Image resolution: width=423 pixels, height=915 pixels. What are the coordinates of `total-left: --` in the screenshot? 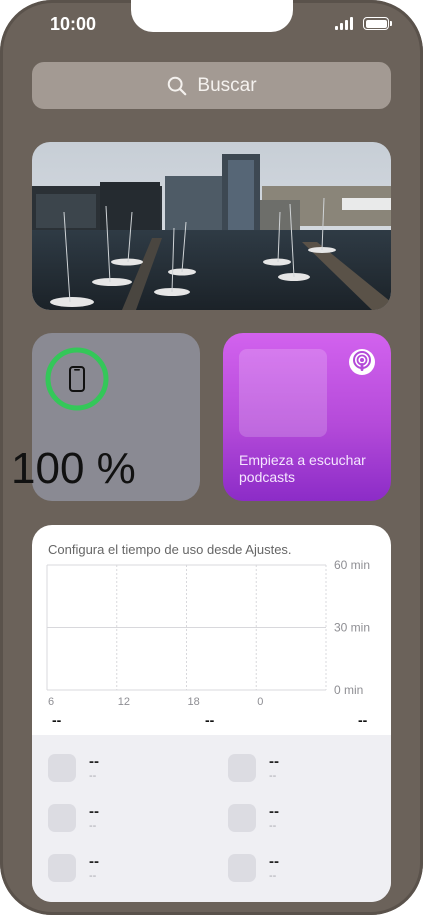 It's located at (57, 720).